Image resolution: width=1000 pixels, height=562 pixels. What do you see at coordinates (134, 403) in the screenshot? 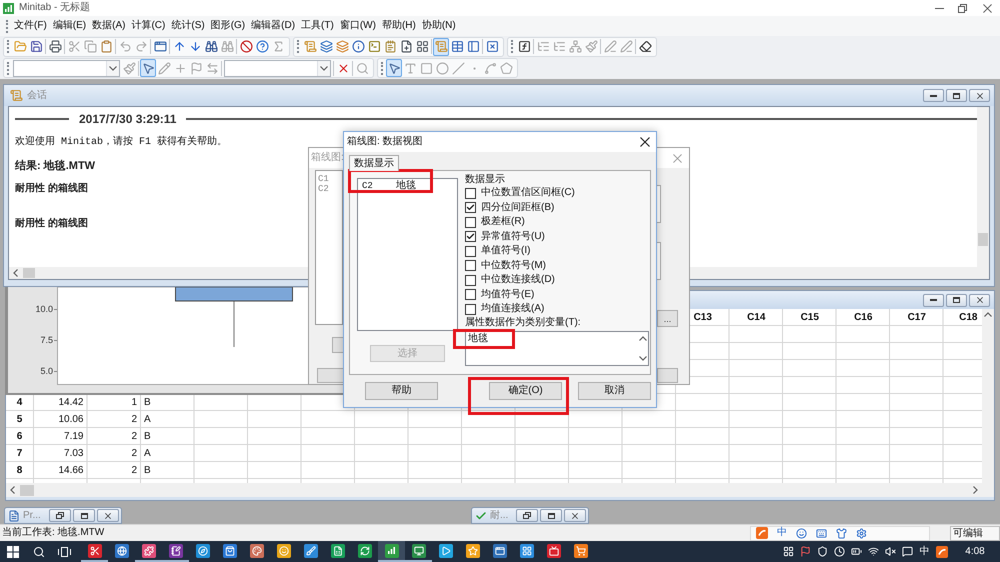
I see `table-cell-text: 1` at bounding box center [134, 403].